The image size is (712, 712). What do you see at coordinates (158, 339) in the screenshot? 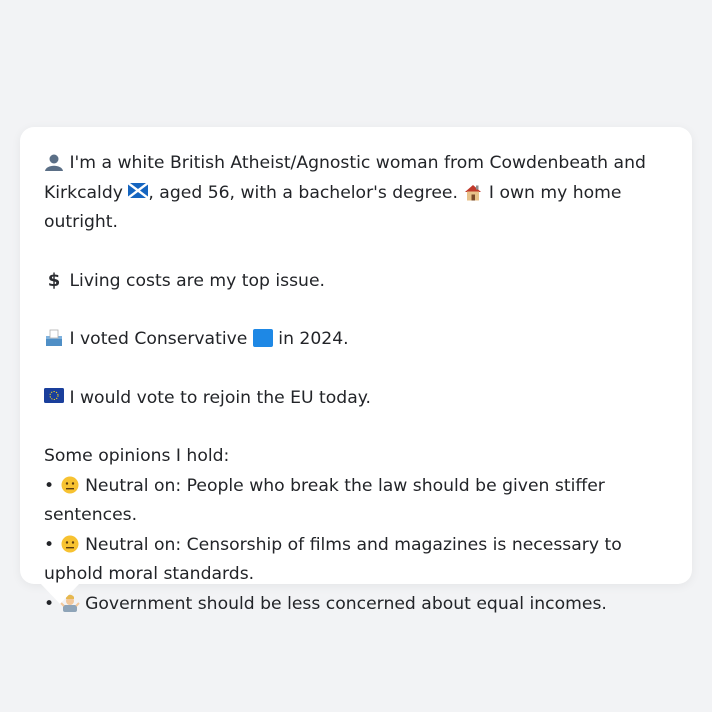
I see `vote-prefix-text: I voted Conservative` at bounding box center [158, 339].